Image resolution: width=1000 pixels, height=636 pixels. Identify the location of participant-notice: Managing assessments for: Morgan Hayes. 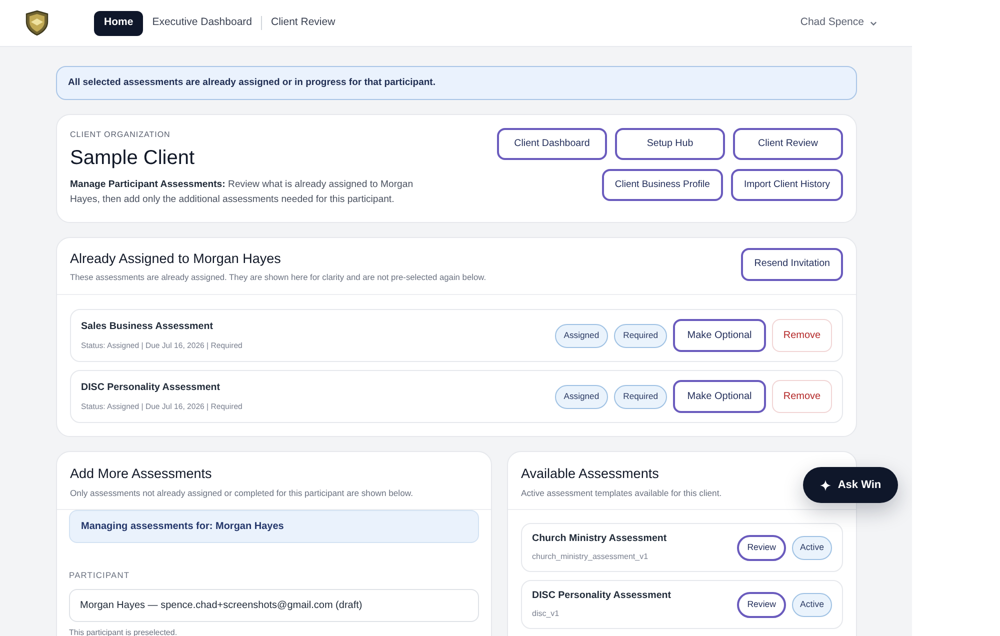
(274, 526).